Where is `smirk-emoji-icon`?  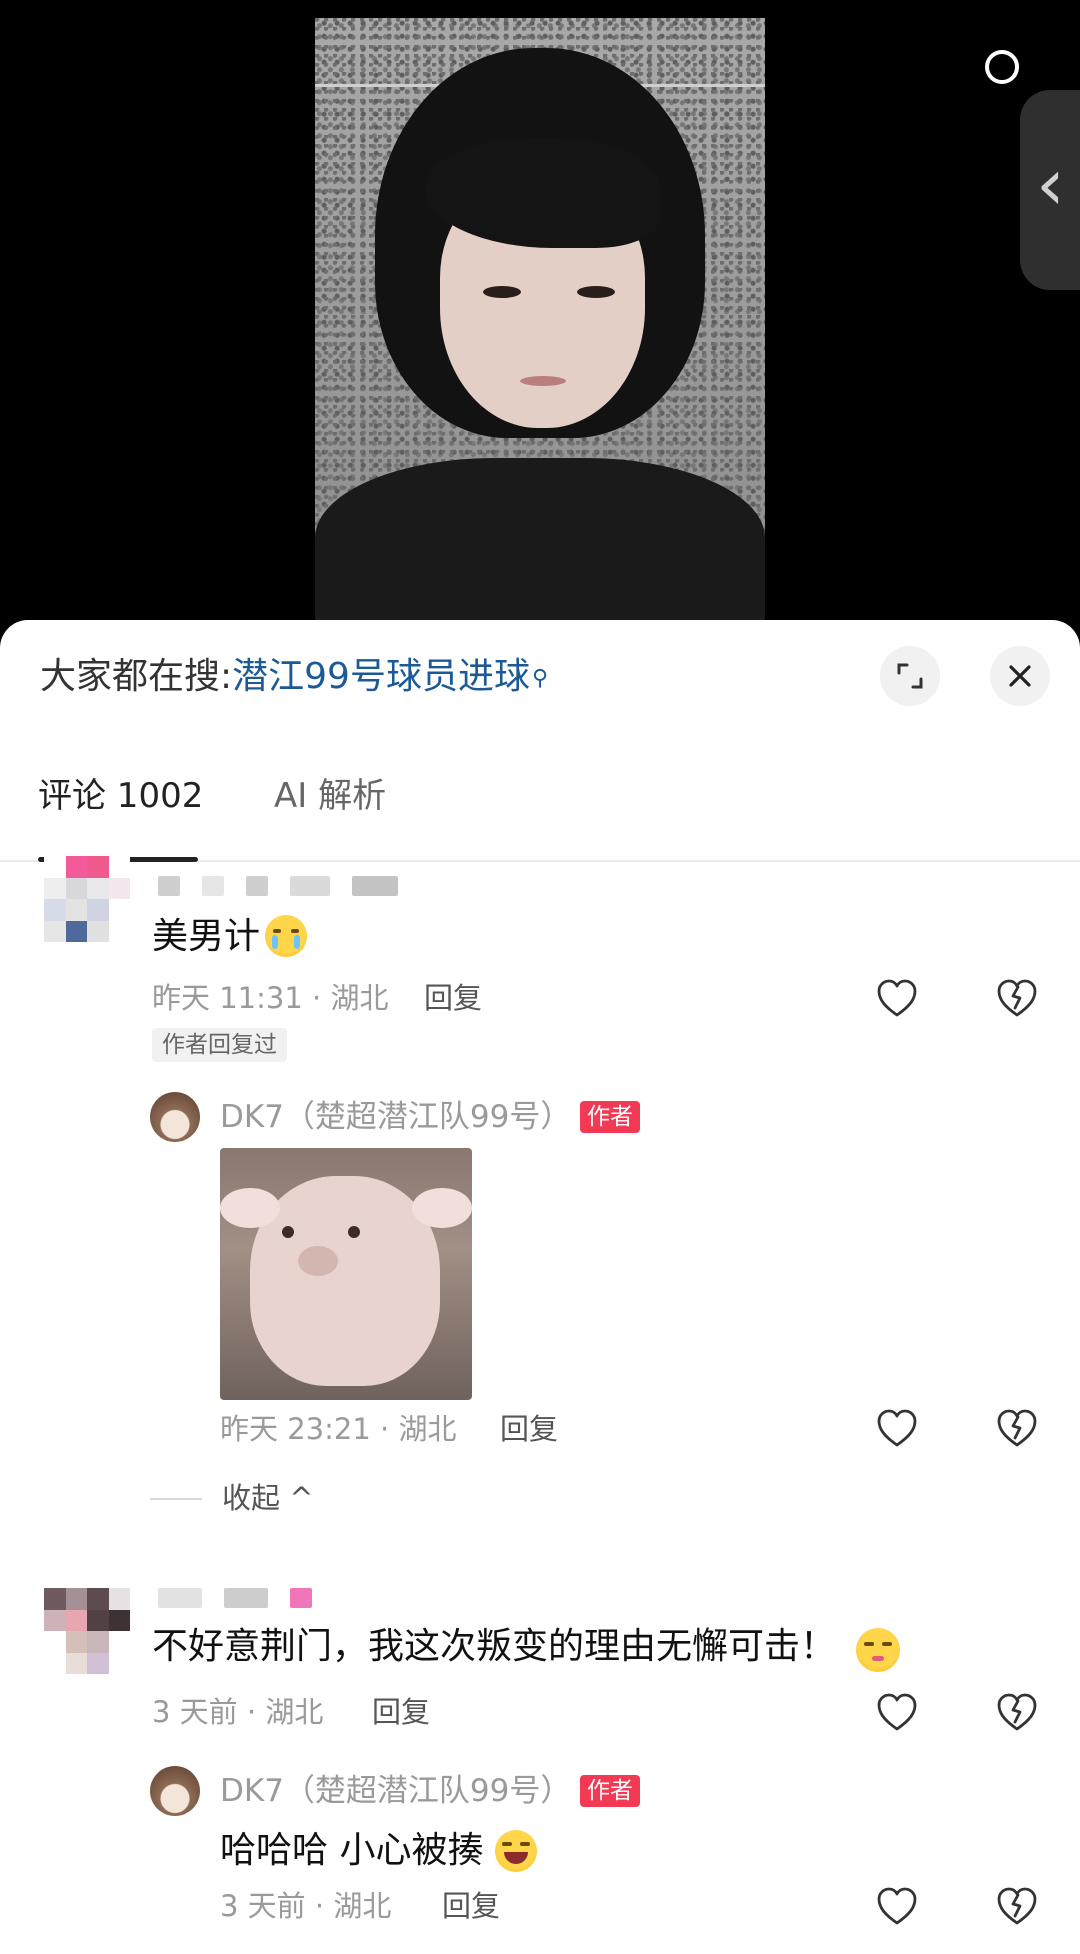 smirk-emoji-icon is located at coordinates (878, 1650).